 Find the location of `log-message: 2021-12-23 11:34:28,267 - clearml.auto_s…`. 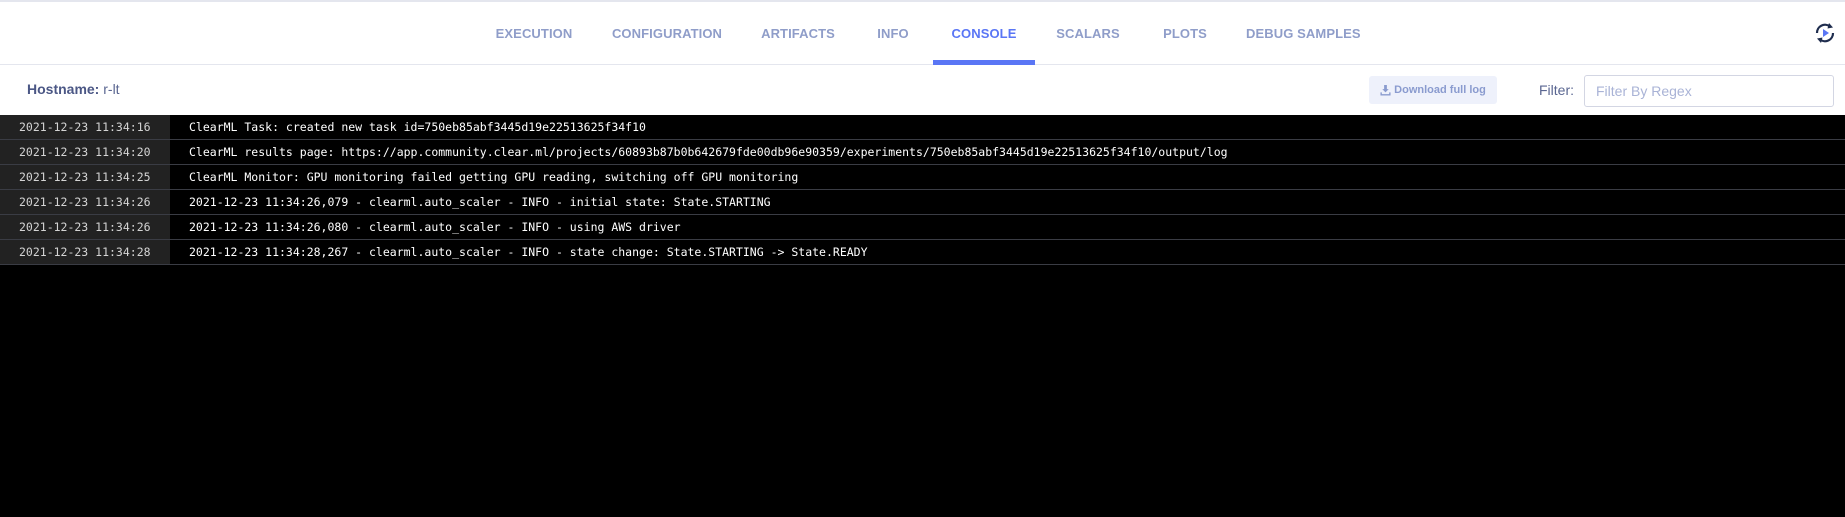

log-message: 2021-12-23 11:34:28,267 - clearml.auto_s… is located at coordinates (528, 252).